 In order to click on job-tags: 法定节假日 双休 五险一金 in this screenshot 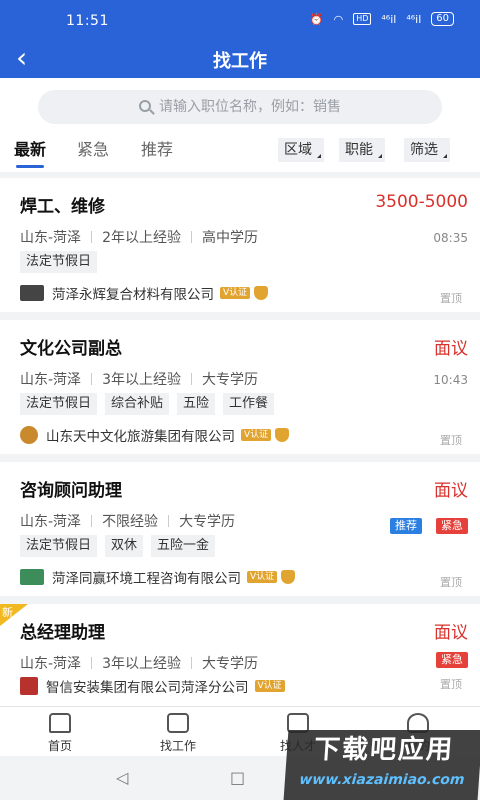, I will do `click(118, 546)`.